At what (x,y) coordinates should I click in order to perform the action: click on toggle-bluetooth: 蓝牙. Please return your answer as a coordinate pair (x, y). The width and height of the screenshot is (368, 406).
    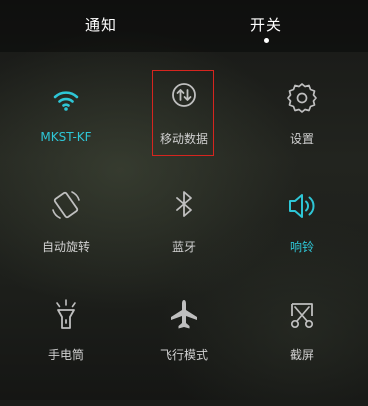
    Looking at the image, I should click on (184, 243).